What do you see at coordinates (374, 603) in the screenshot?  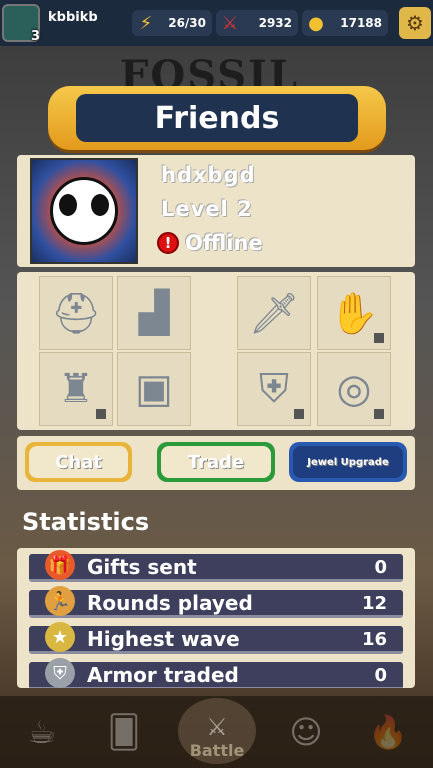 I see `stat-value: 12` at bounding box center [374, 603].